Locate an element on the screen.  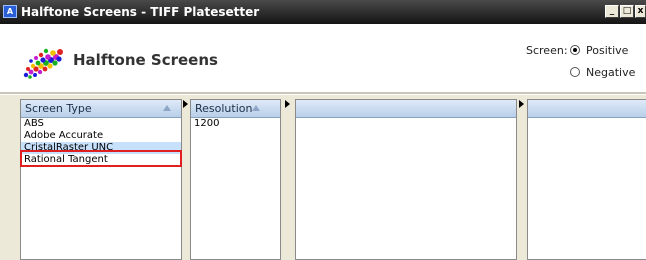
header-divider is located at coordinates (323, 93).